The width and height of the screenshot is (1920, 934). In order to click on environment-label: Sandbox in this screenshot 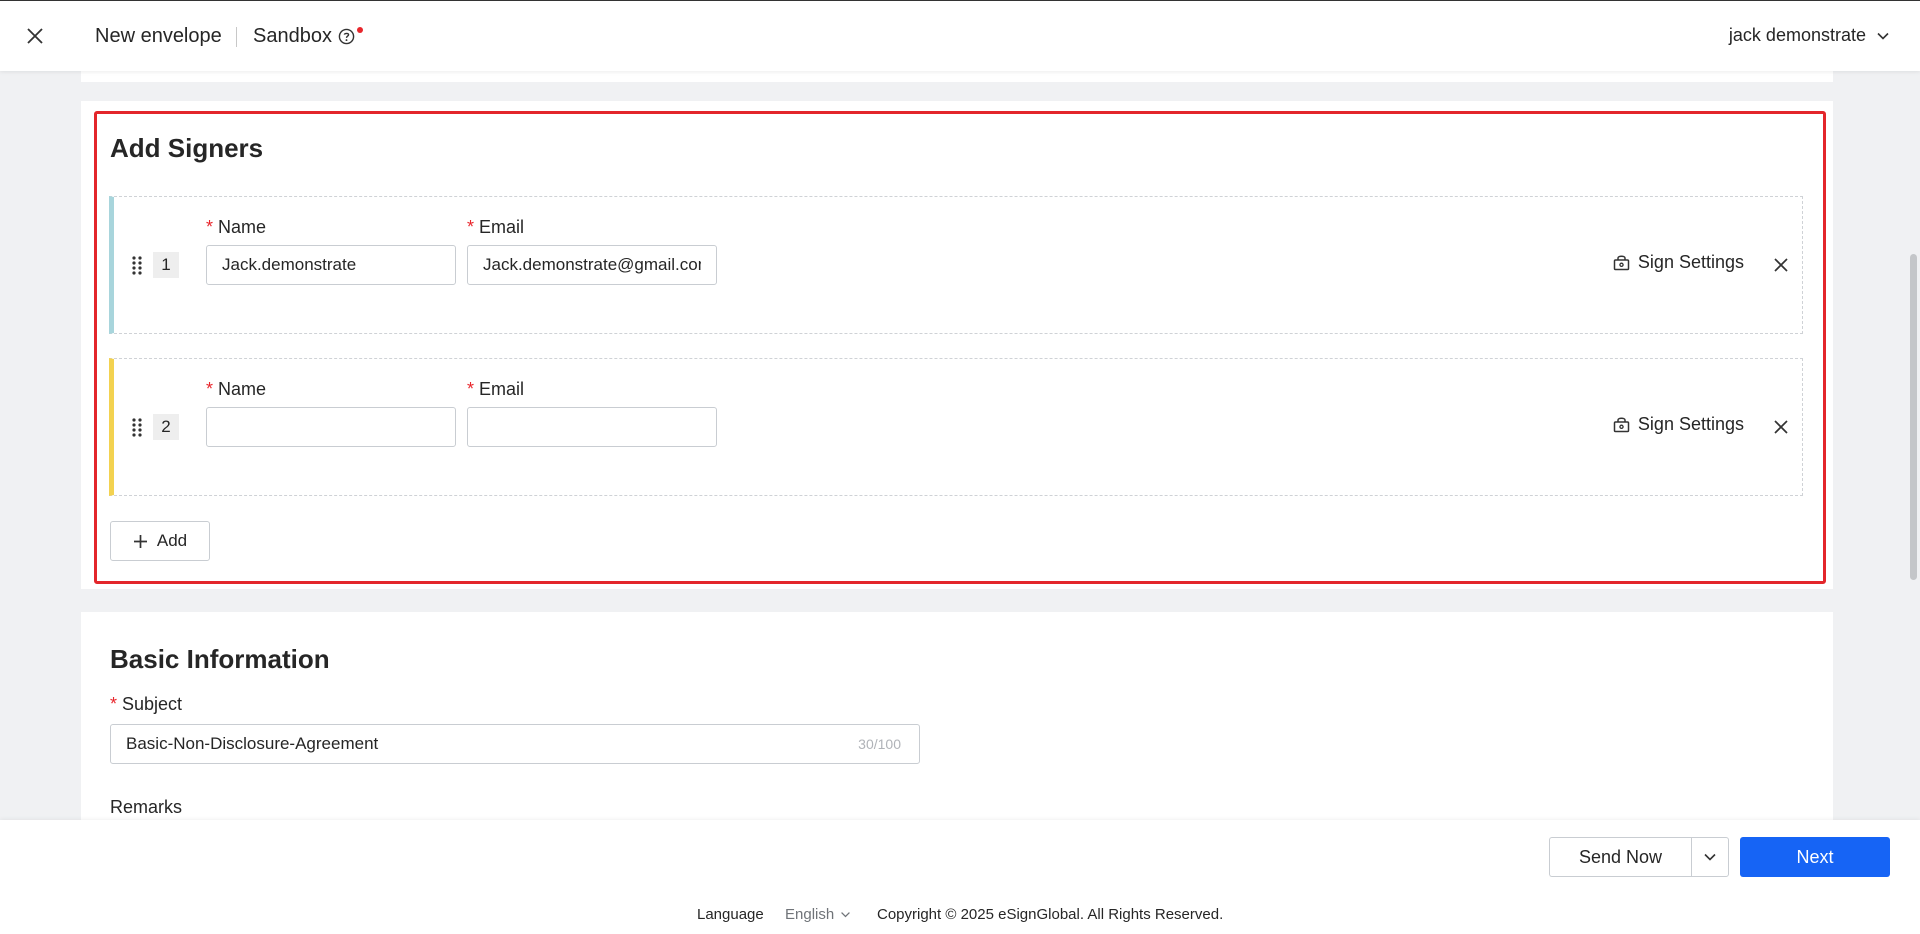, I will do `click(304, 36)`.